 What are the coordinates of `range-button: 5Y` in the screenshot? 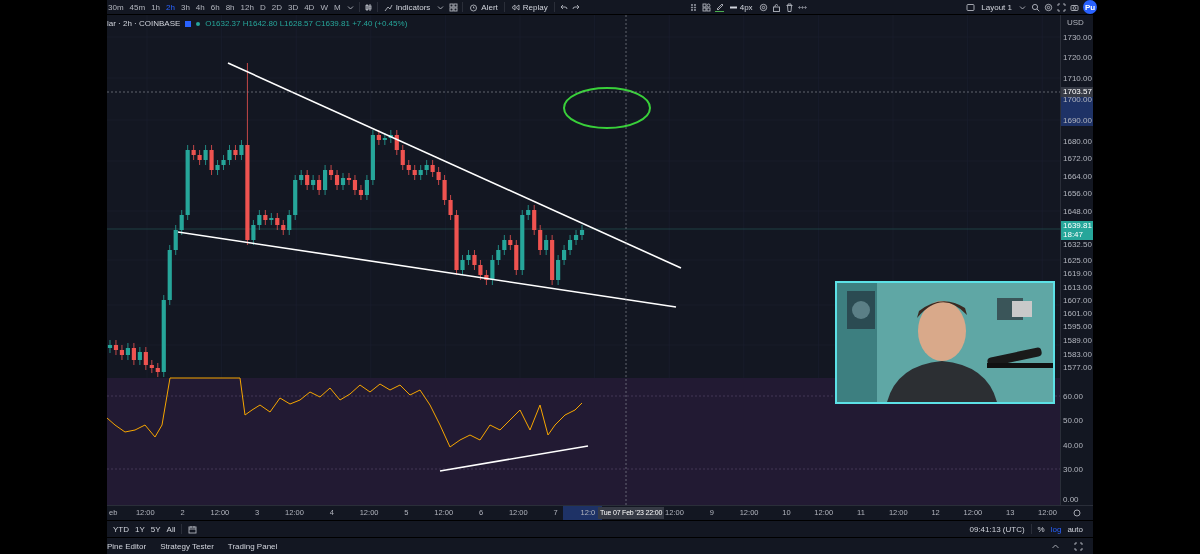 It's located at (155, 529).